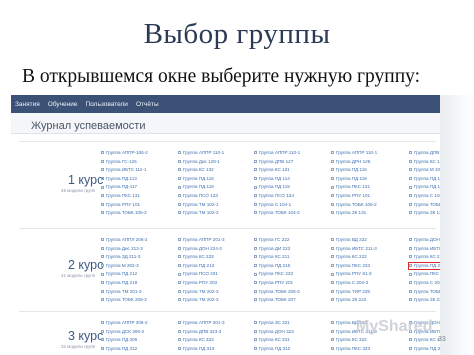 Image resolution: width=474 pixels, height=355 pixels. What do you see at coordinates (119, 179) in the screenshot?
I see `group-link: Группа ПД 113` at bounding box center [119, 179].